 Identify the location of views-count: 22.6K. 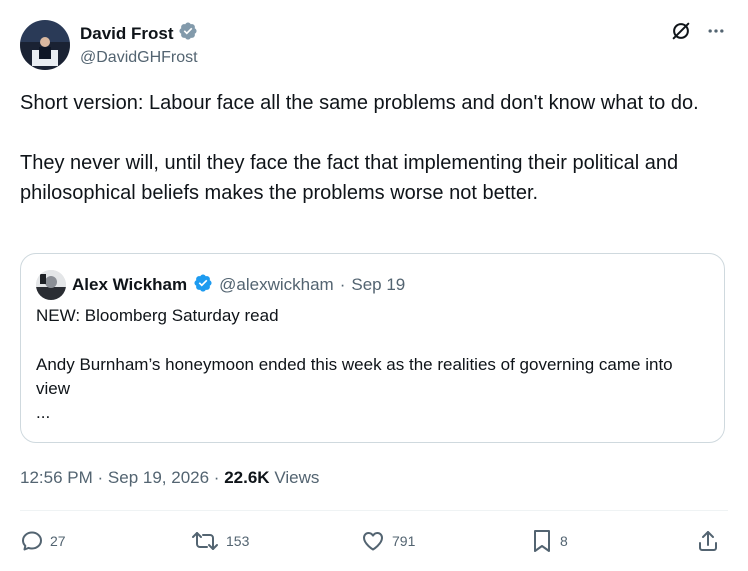
(246, 477).